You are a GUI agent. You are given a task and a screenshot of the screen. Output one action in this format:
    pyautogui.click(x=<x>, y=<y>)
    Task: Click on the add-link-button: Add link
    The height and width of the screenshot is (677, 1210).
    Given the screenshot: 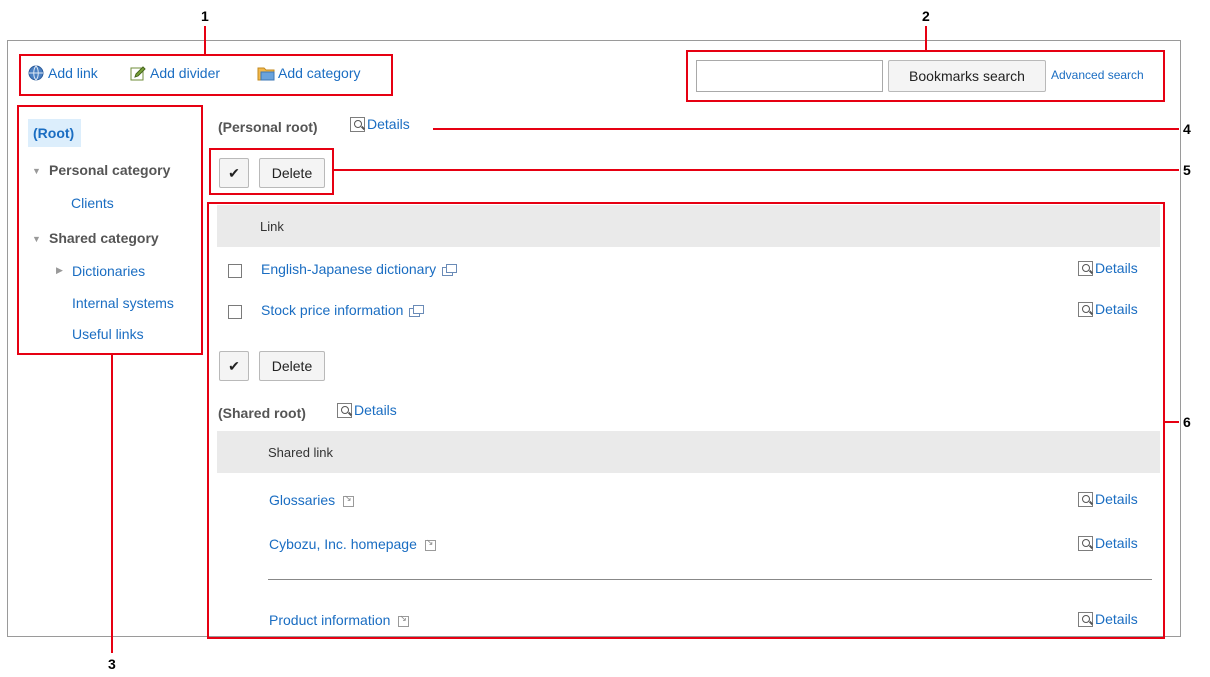 What is the action you would take?
    pyautogui.click(x=63, y=73)
    